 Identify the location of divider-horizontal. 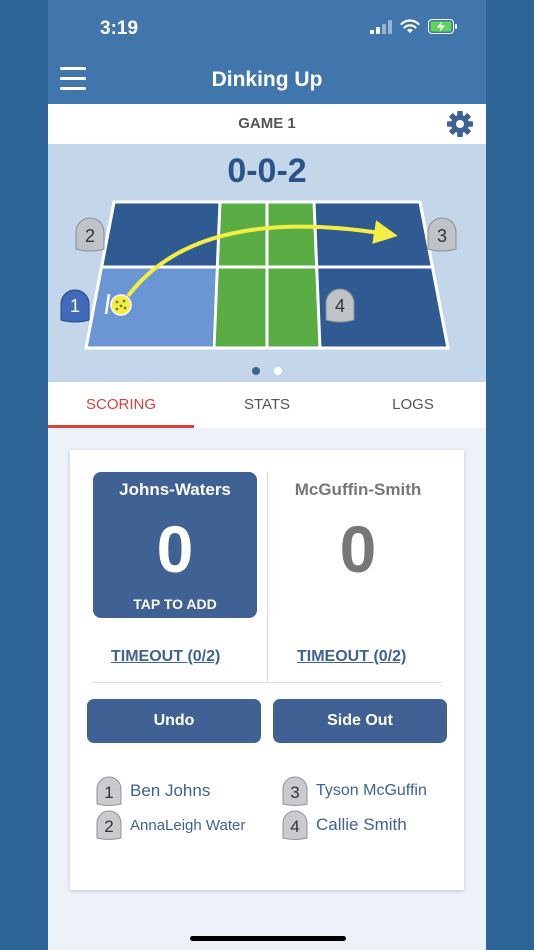
(267, 682).